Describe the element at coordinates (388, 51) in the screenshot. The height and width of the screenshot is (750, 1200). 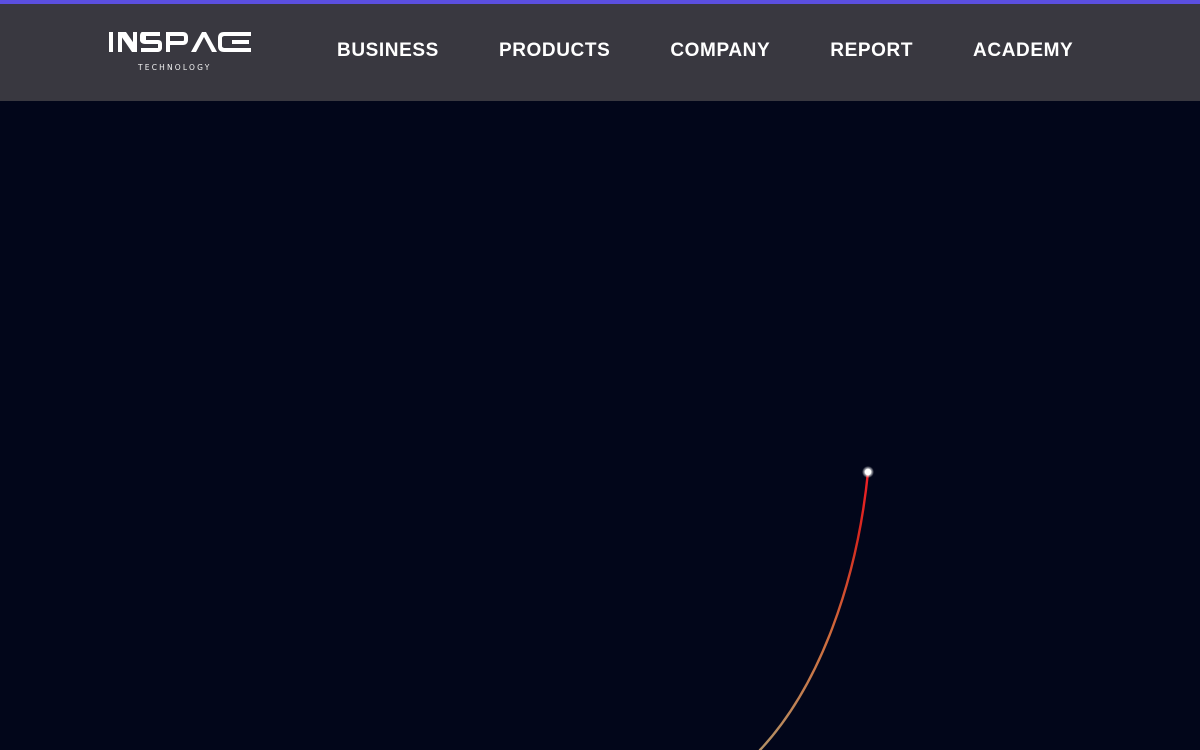
I see `nav-business: BUSINESS` at that location.